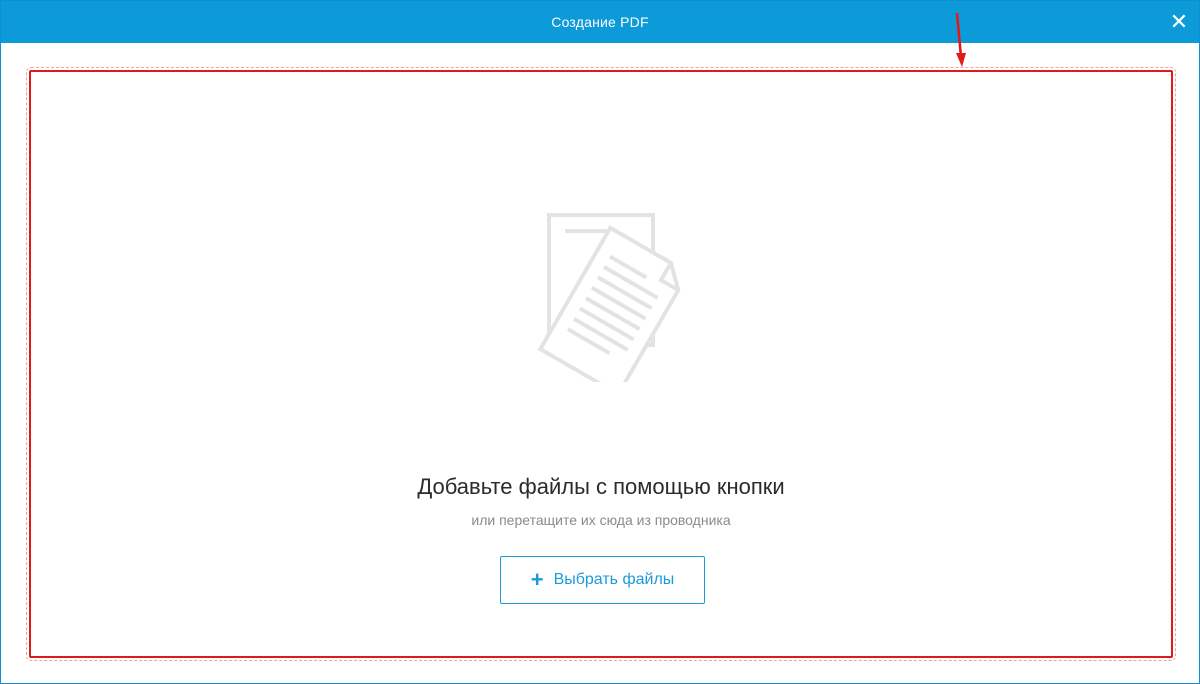  What do you see at coordinates (960, 39) in the screenshot?
I see `annotation-arrow` at bounding box center [960, 39].